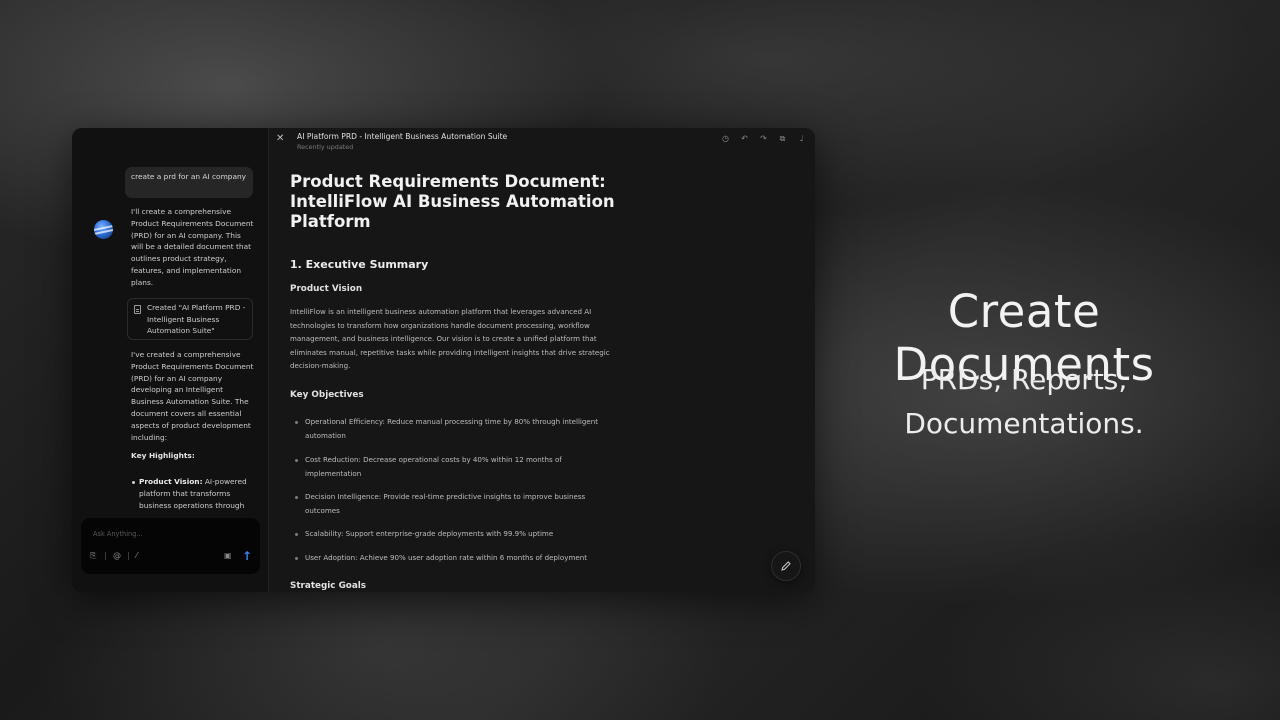 Image resolution: width=1280 pixels, height=720 pixels. Describe the element at coordinates (103, 229) in the screenshot. I see `assistant-avatar` at that location.